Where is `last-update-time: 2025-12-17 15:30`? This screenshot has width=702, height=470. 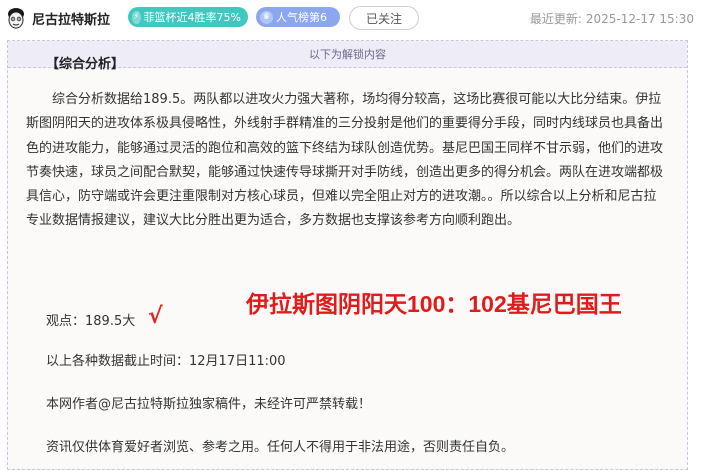
last-update-time: 2025-12-17 15:30 is located at coordinates (639, 19).